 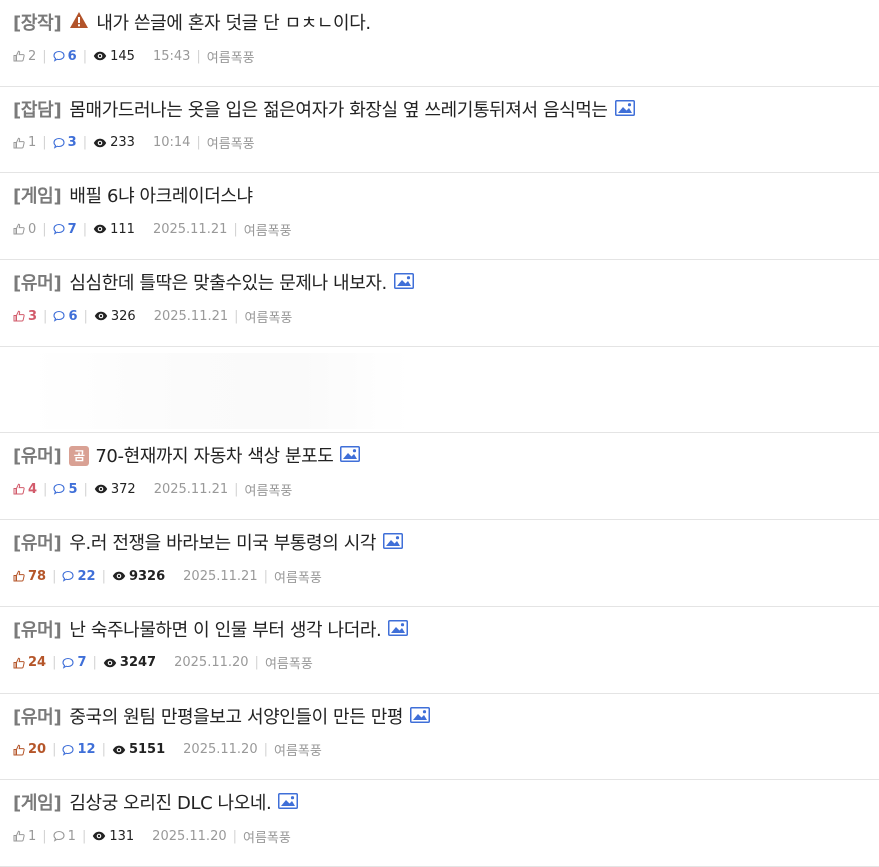 What do you see at coordinates (65, 489) in the screenshot?
I see `comment-count: 5` at bounding box center [65, 489].